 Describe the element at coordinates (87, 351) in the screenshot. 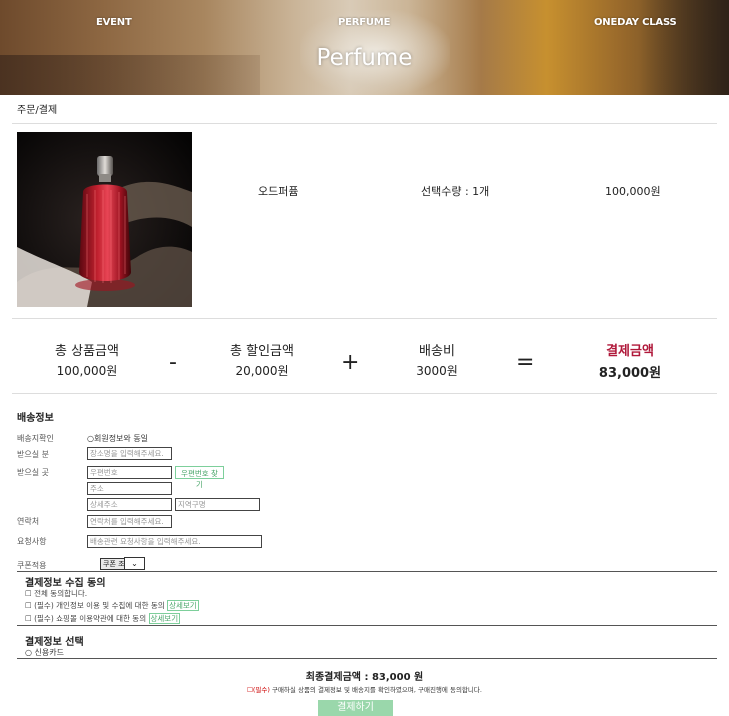

I see `summary-label: 총 상품금액` at that location.